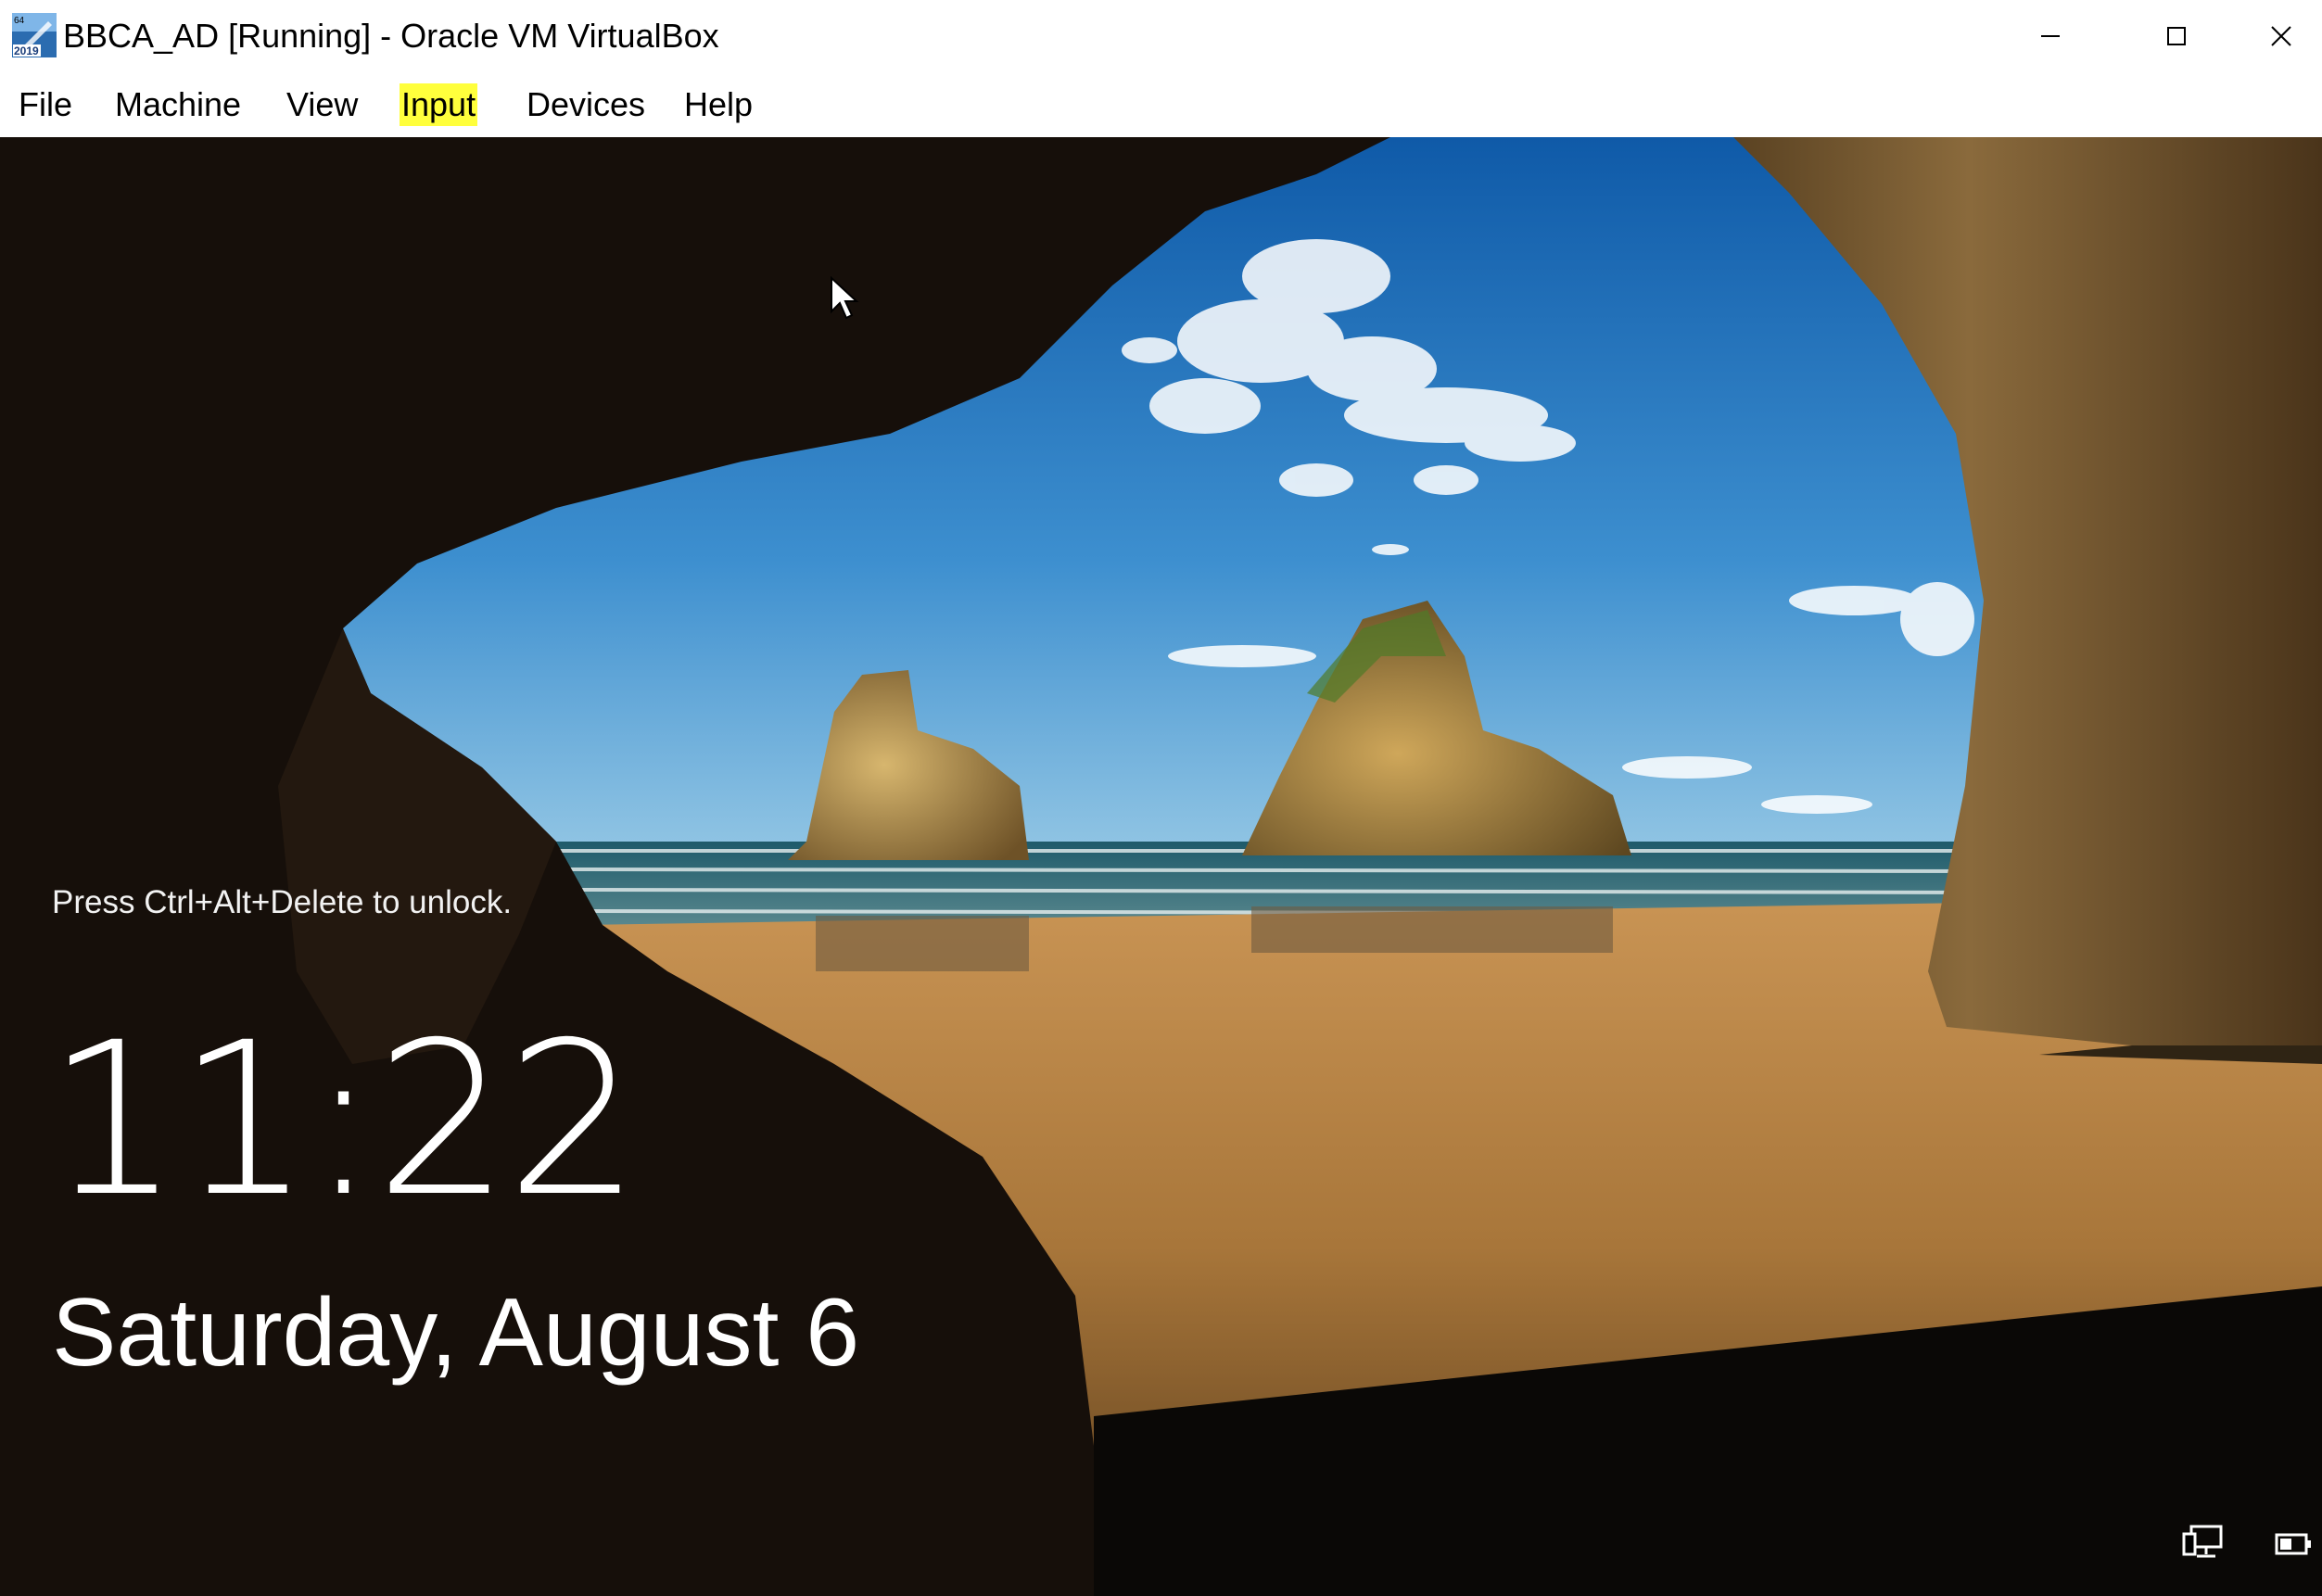 The height and width of the screenshot is (1596, 2322). Describe the element at coordinates (322, 104) in the screenshot. I see `menu-view: View` at that location.